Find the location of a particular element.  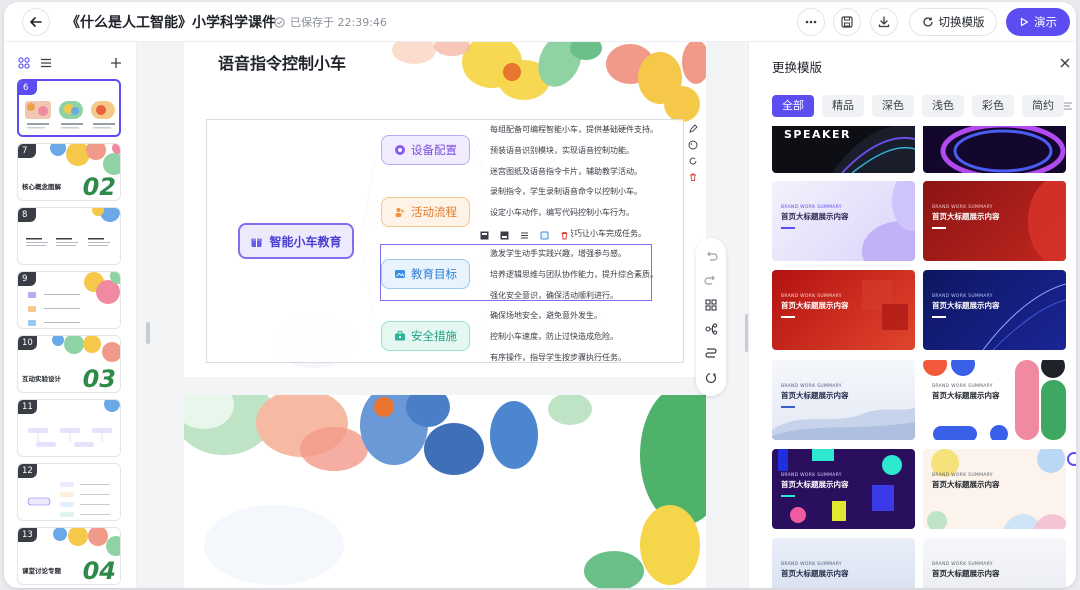

slide-section-number: 03 is located at coordinates (99, 379).